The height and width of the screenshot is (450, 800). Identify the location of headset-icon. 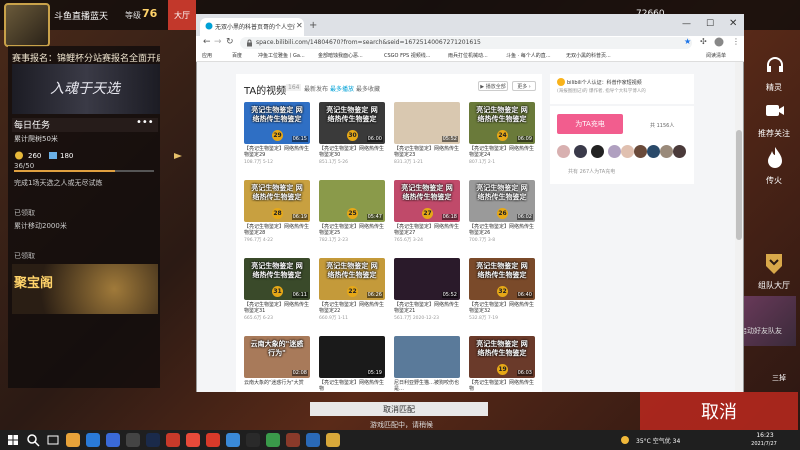
(775, 65).